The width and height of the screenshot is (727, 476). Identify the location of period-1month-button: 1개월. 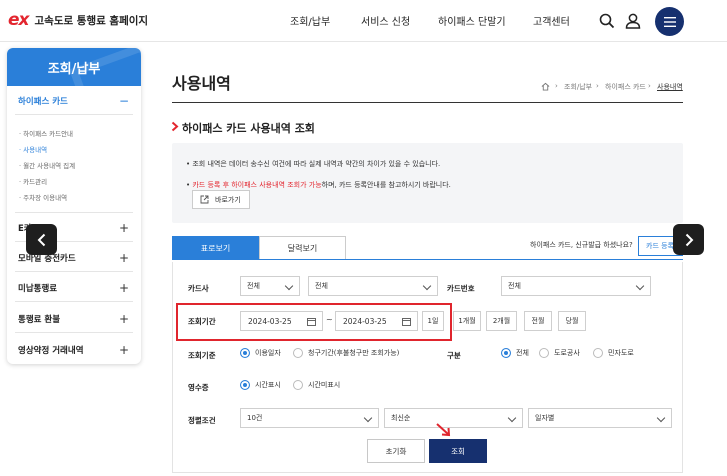
(467, 321).